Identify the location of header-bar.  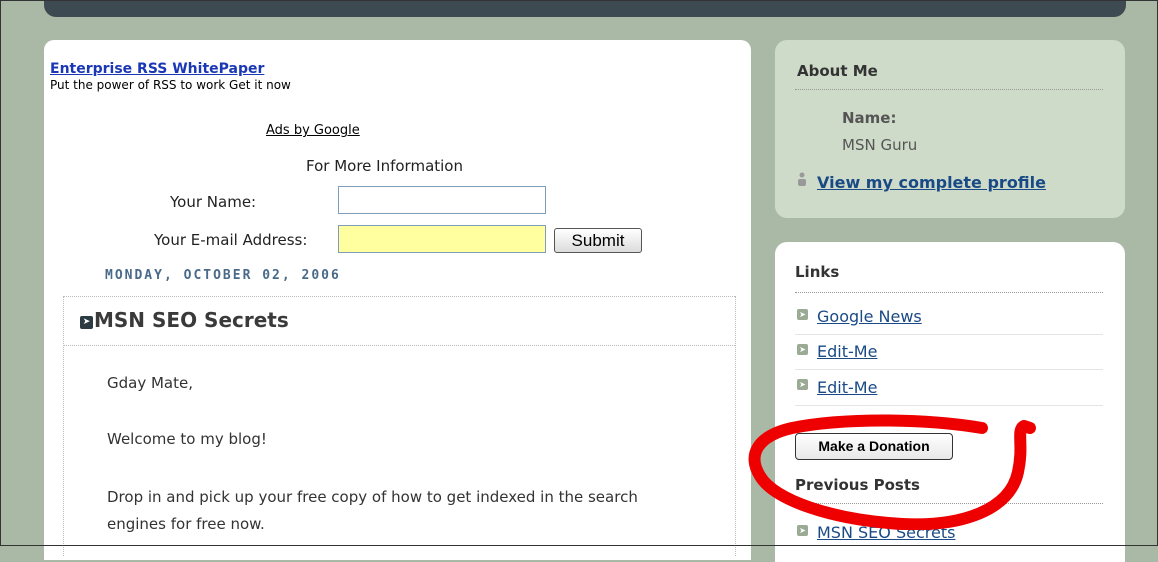
(585, 8).